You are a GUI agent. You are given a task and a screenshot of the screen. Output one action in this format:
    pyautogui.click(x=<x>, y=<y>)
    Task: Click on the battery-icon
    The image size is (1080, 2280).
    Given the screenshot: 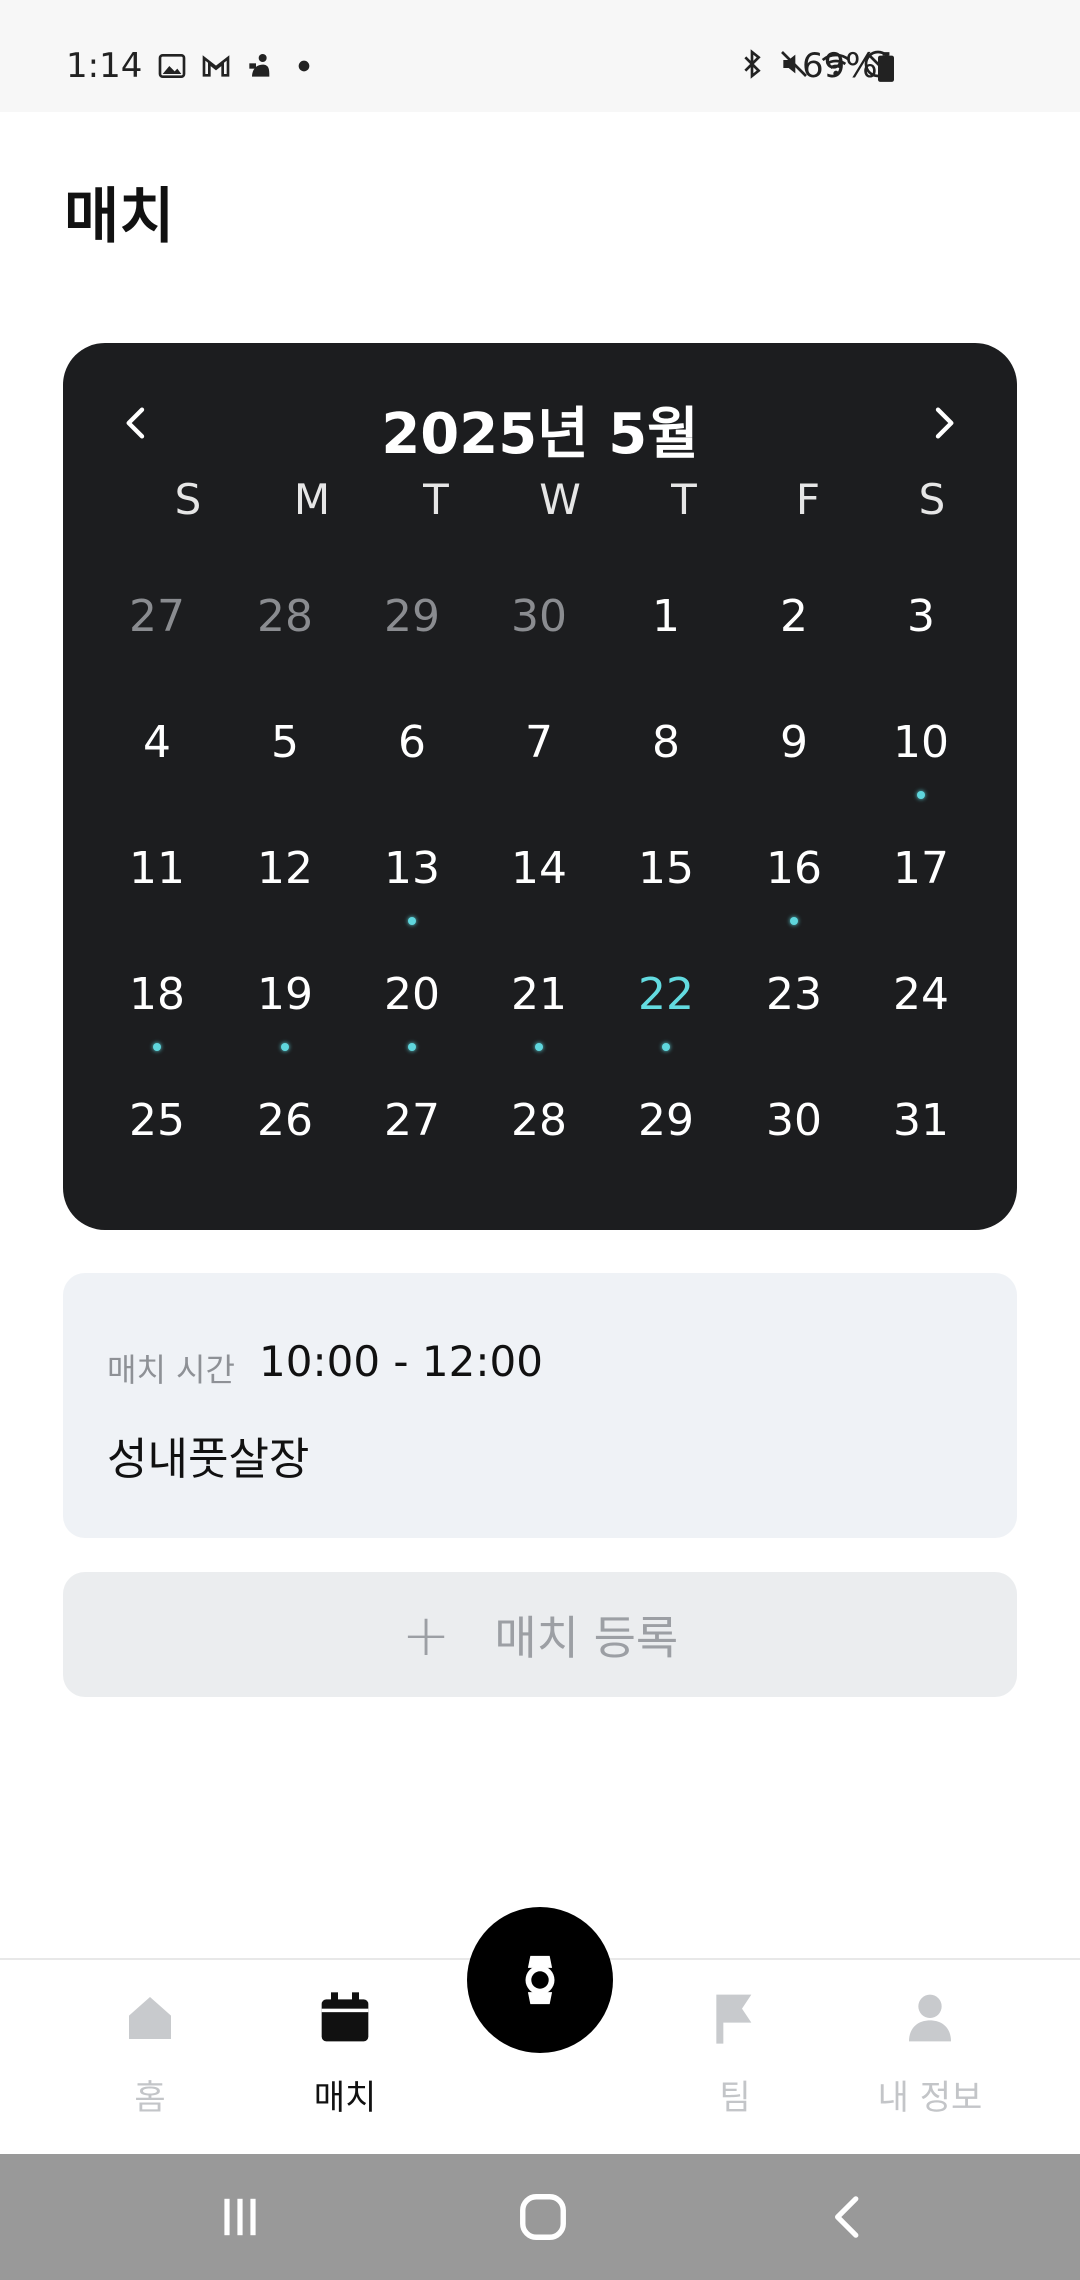 What is the action you would take?
    pyautogui.click(x=886, y=67)
    